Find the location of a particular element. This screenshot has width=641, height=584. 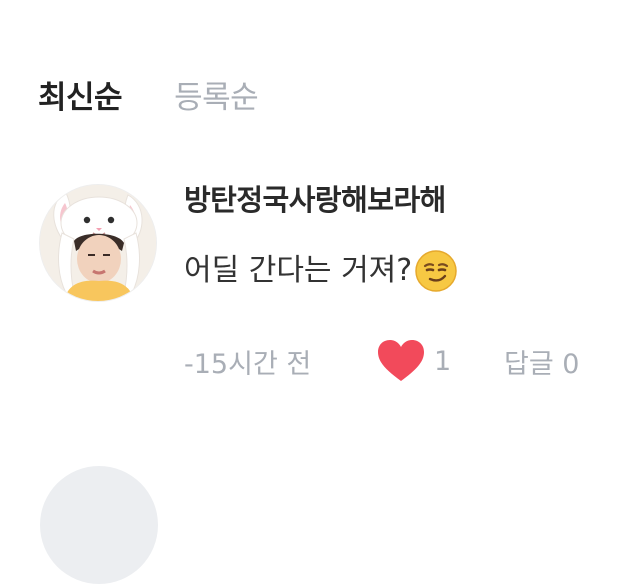

reply-button: 답글 0 is located at coordinates (541, 361).